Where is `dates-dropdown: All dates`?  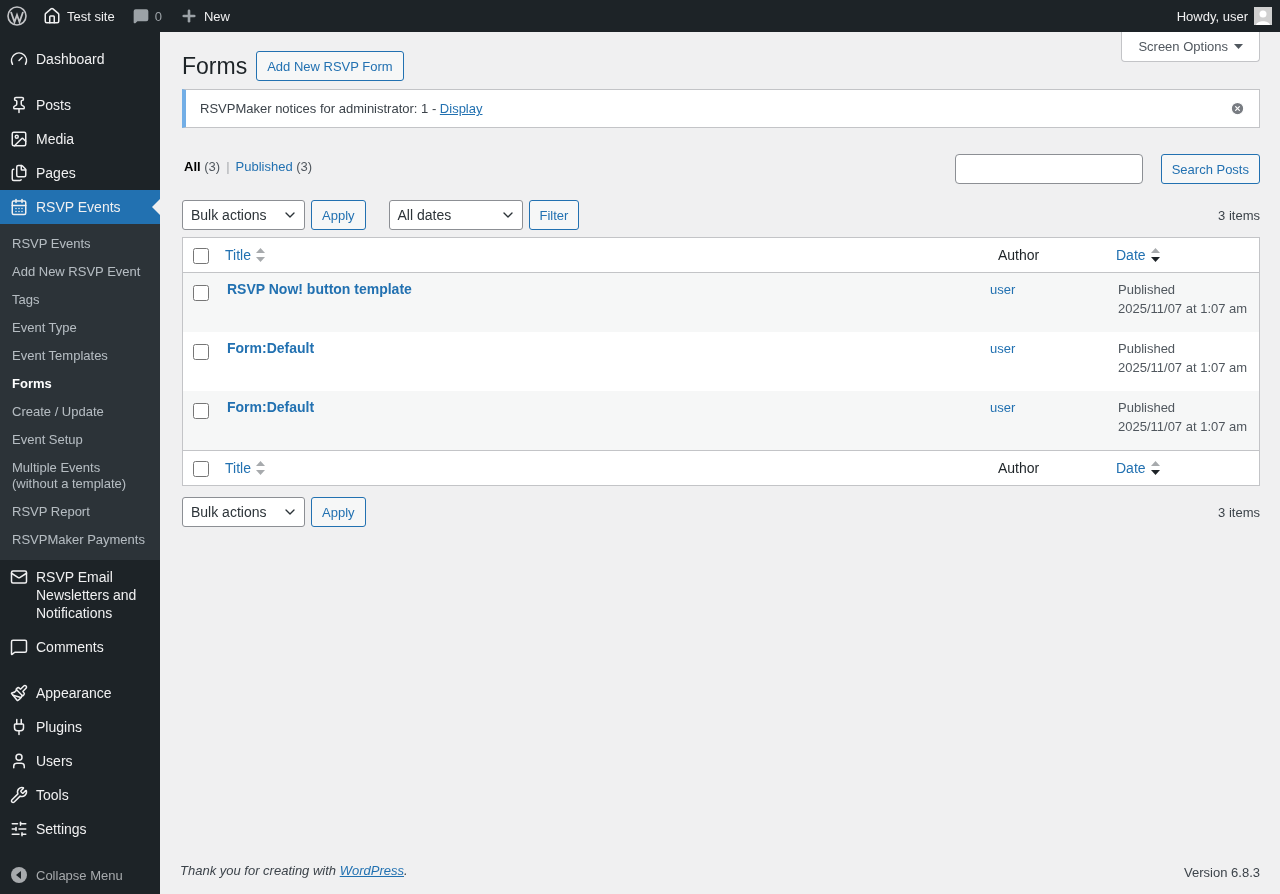
dates-dropdown: All dates is located at coordinates (455, 215).